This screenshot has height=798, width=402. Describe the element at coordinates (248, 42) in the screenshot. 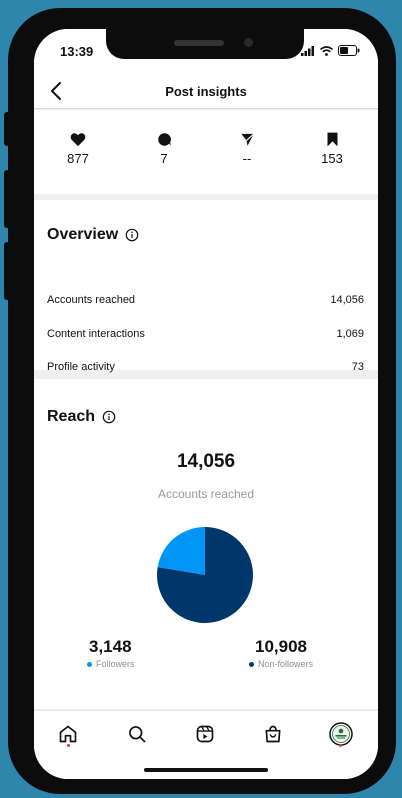

I see `front-camera` at that location.